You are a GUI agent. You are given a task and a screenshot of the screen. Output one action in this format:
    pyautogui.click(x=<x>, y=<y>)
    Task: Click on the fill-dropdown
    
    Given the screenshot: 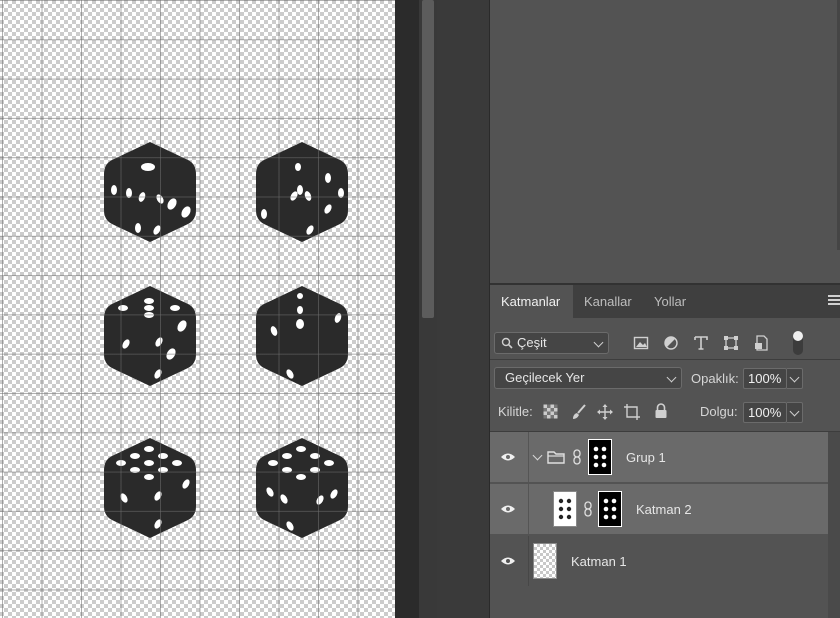 What is the action you would take?
    pyautogui.click(x=795, y=412)
    